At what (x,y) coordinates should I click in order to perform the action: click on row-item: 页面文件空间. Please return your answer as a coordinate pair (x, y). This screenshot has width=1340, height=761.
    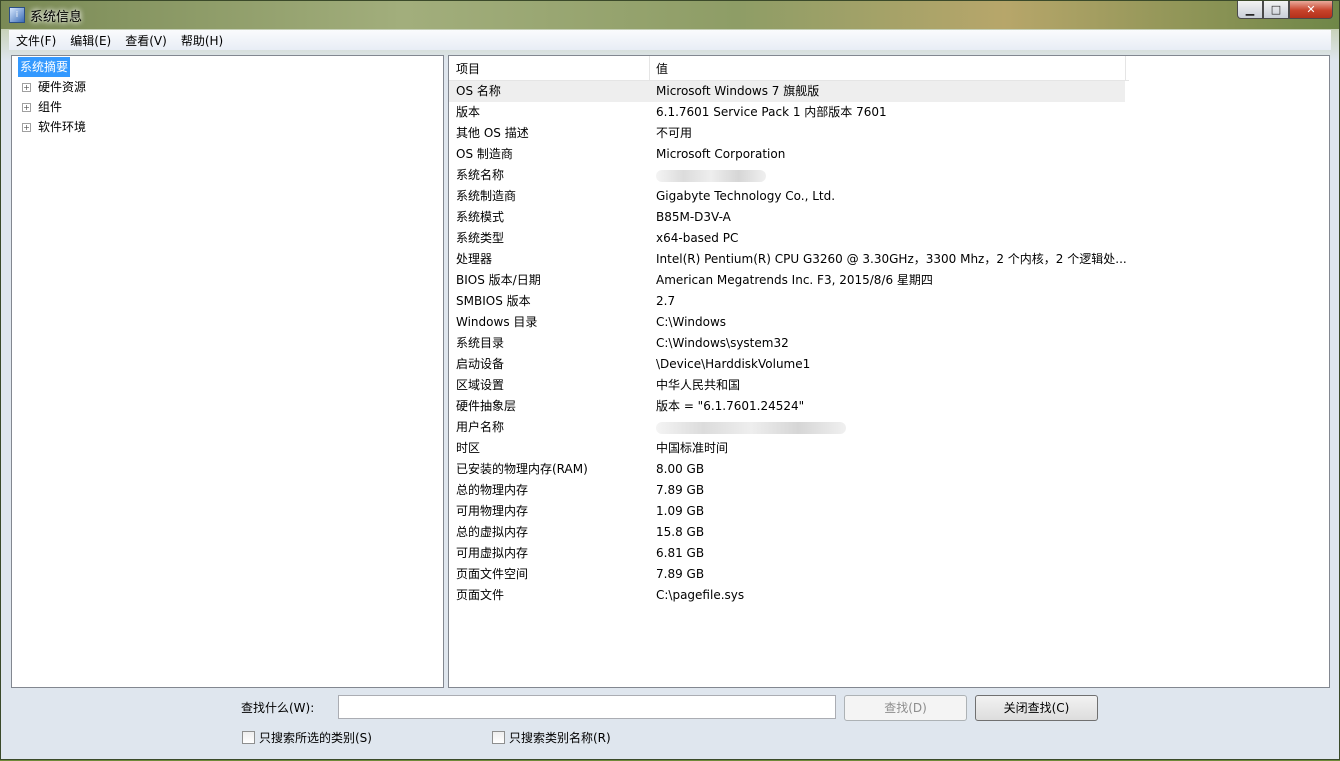
    Looking at the image, I should click on (492, 574).